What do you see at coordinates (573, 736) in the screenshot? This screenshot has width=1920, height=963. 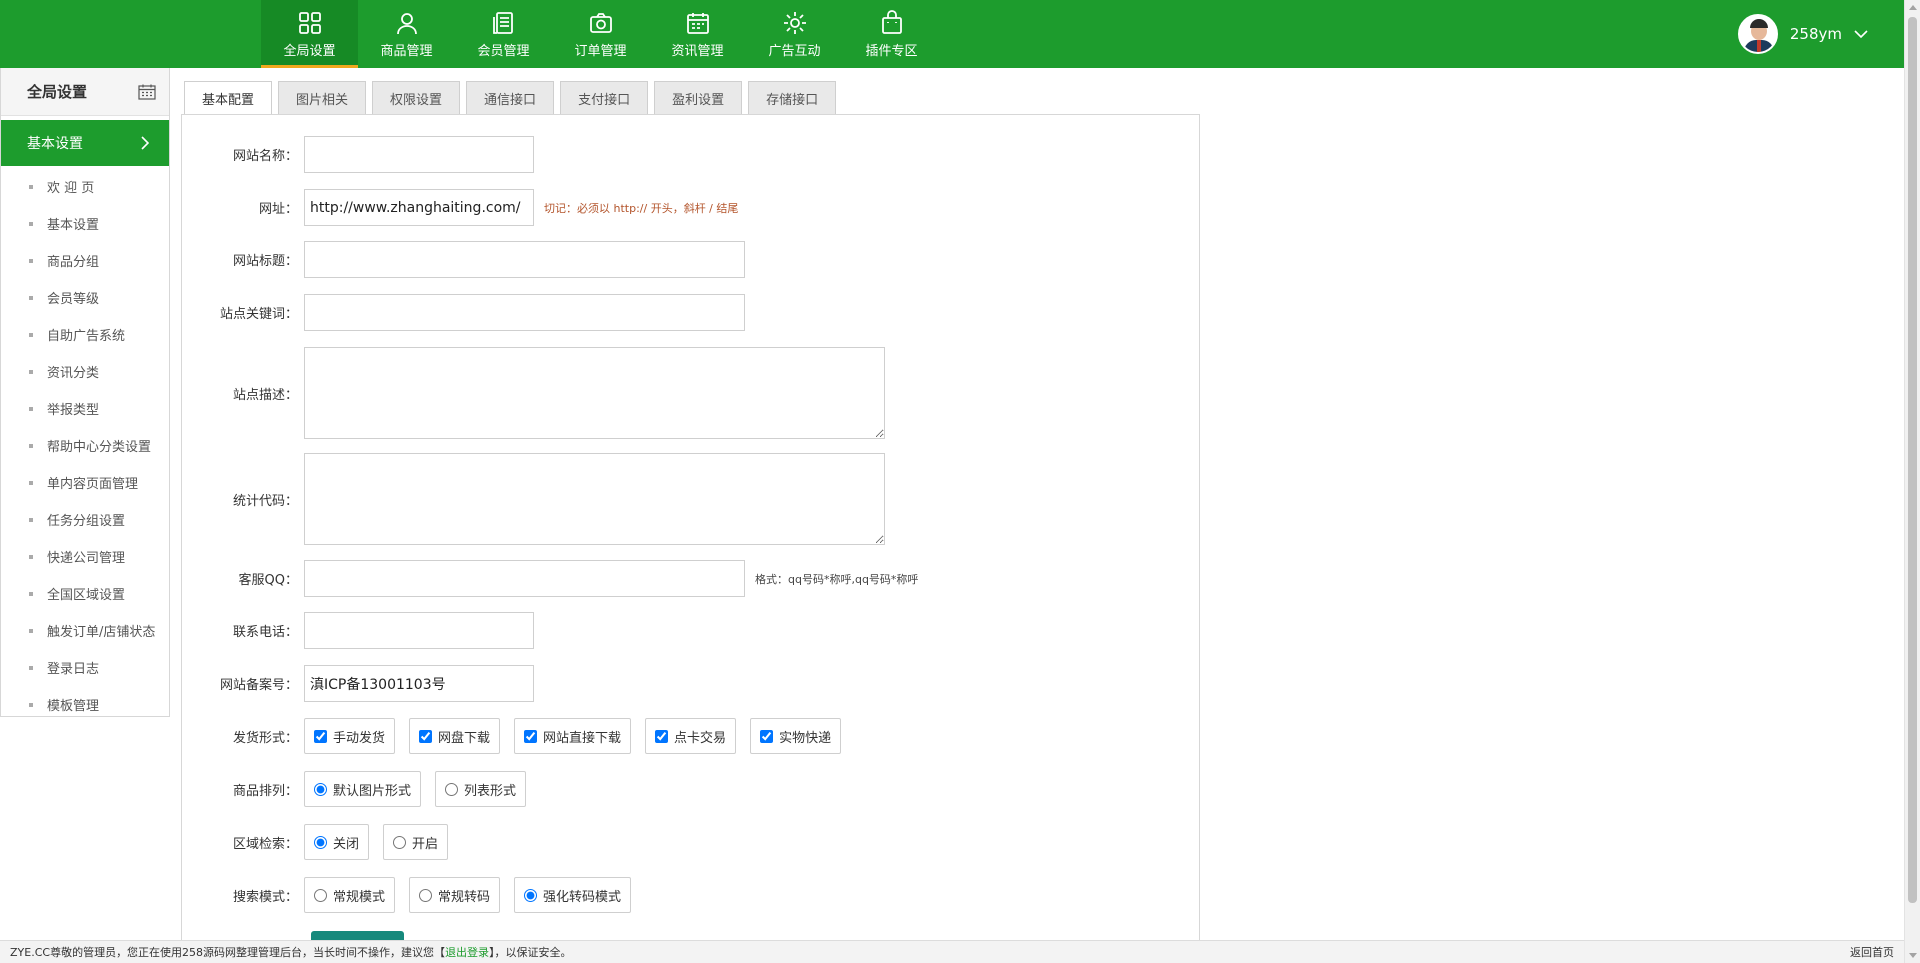 I see `delivery-option-direct-download: 网站直接下载` at bounding box center [573, 736].